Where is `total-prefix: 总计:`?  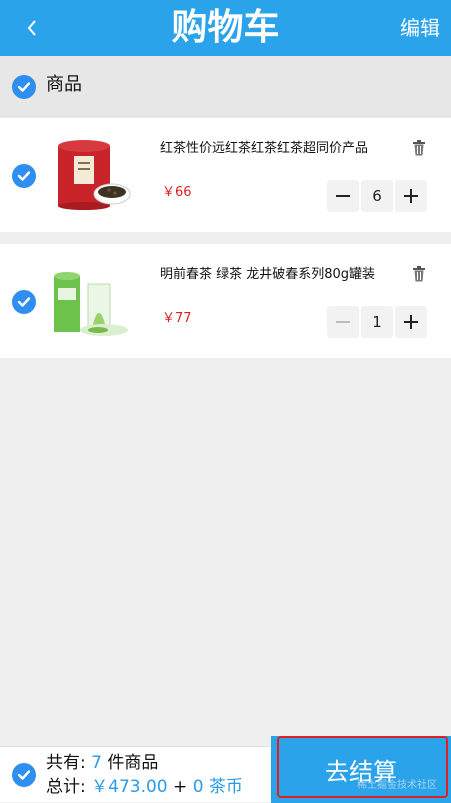
total-prefix: 总计: is located at coordinates (69, 787).